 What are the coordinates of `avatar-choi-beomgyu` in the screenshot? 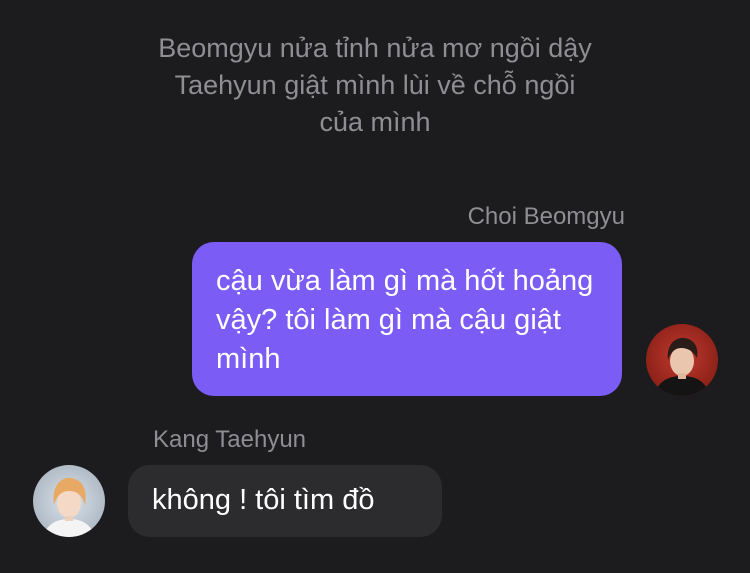 It's located at (682, 360).